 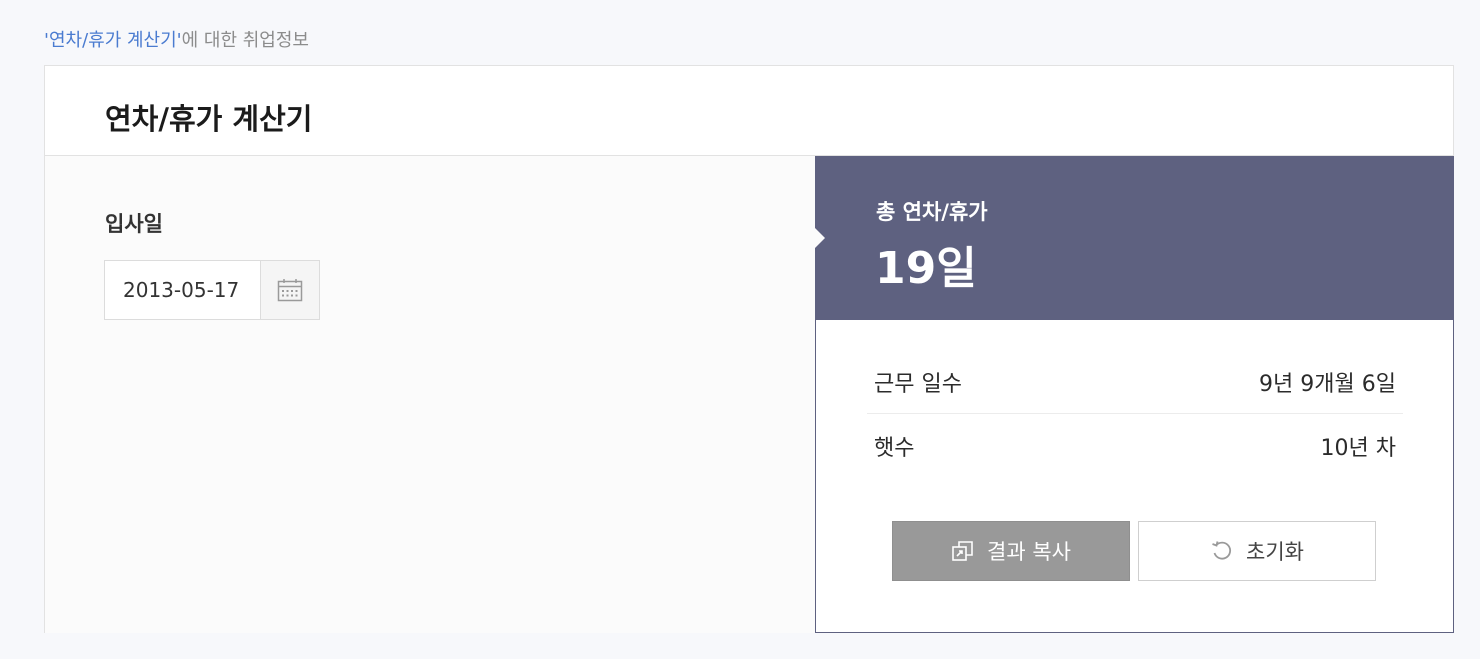 I want to click on hire-date-input, so click(x=182, y=290).